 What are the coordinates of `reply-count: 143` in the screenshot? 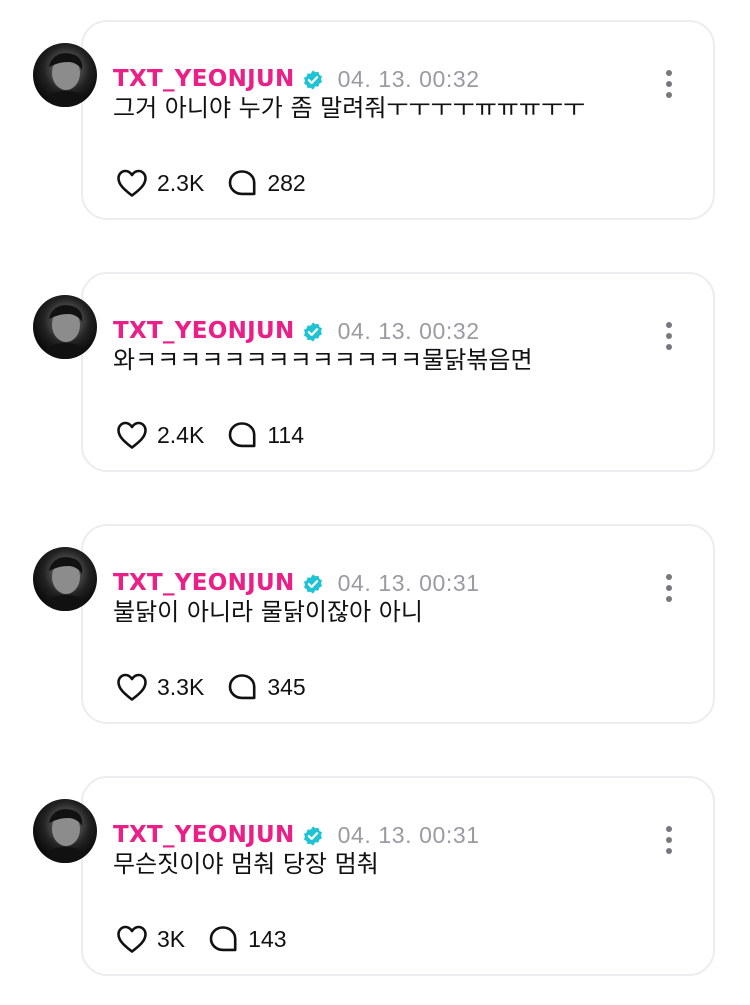 It's located at (267, 938).